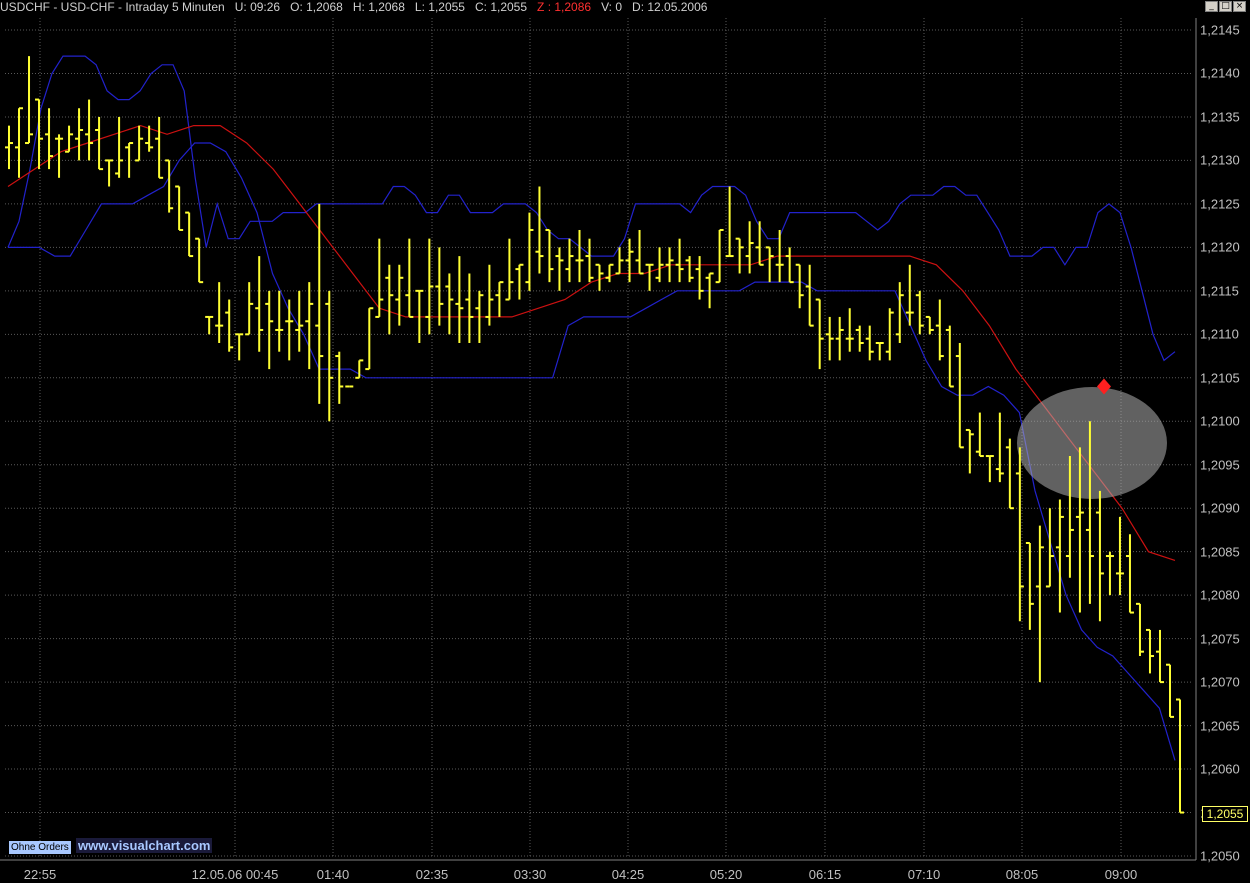 This screenshot has width=1250, height=883. Describe the element at coordinates (1211, 6) in the screenshot. I see `minimize-button: _` at that location.